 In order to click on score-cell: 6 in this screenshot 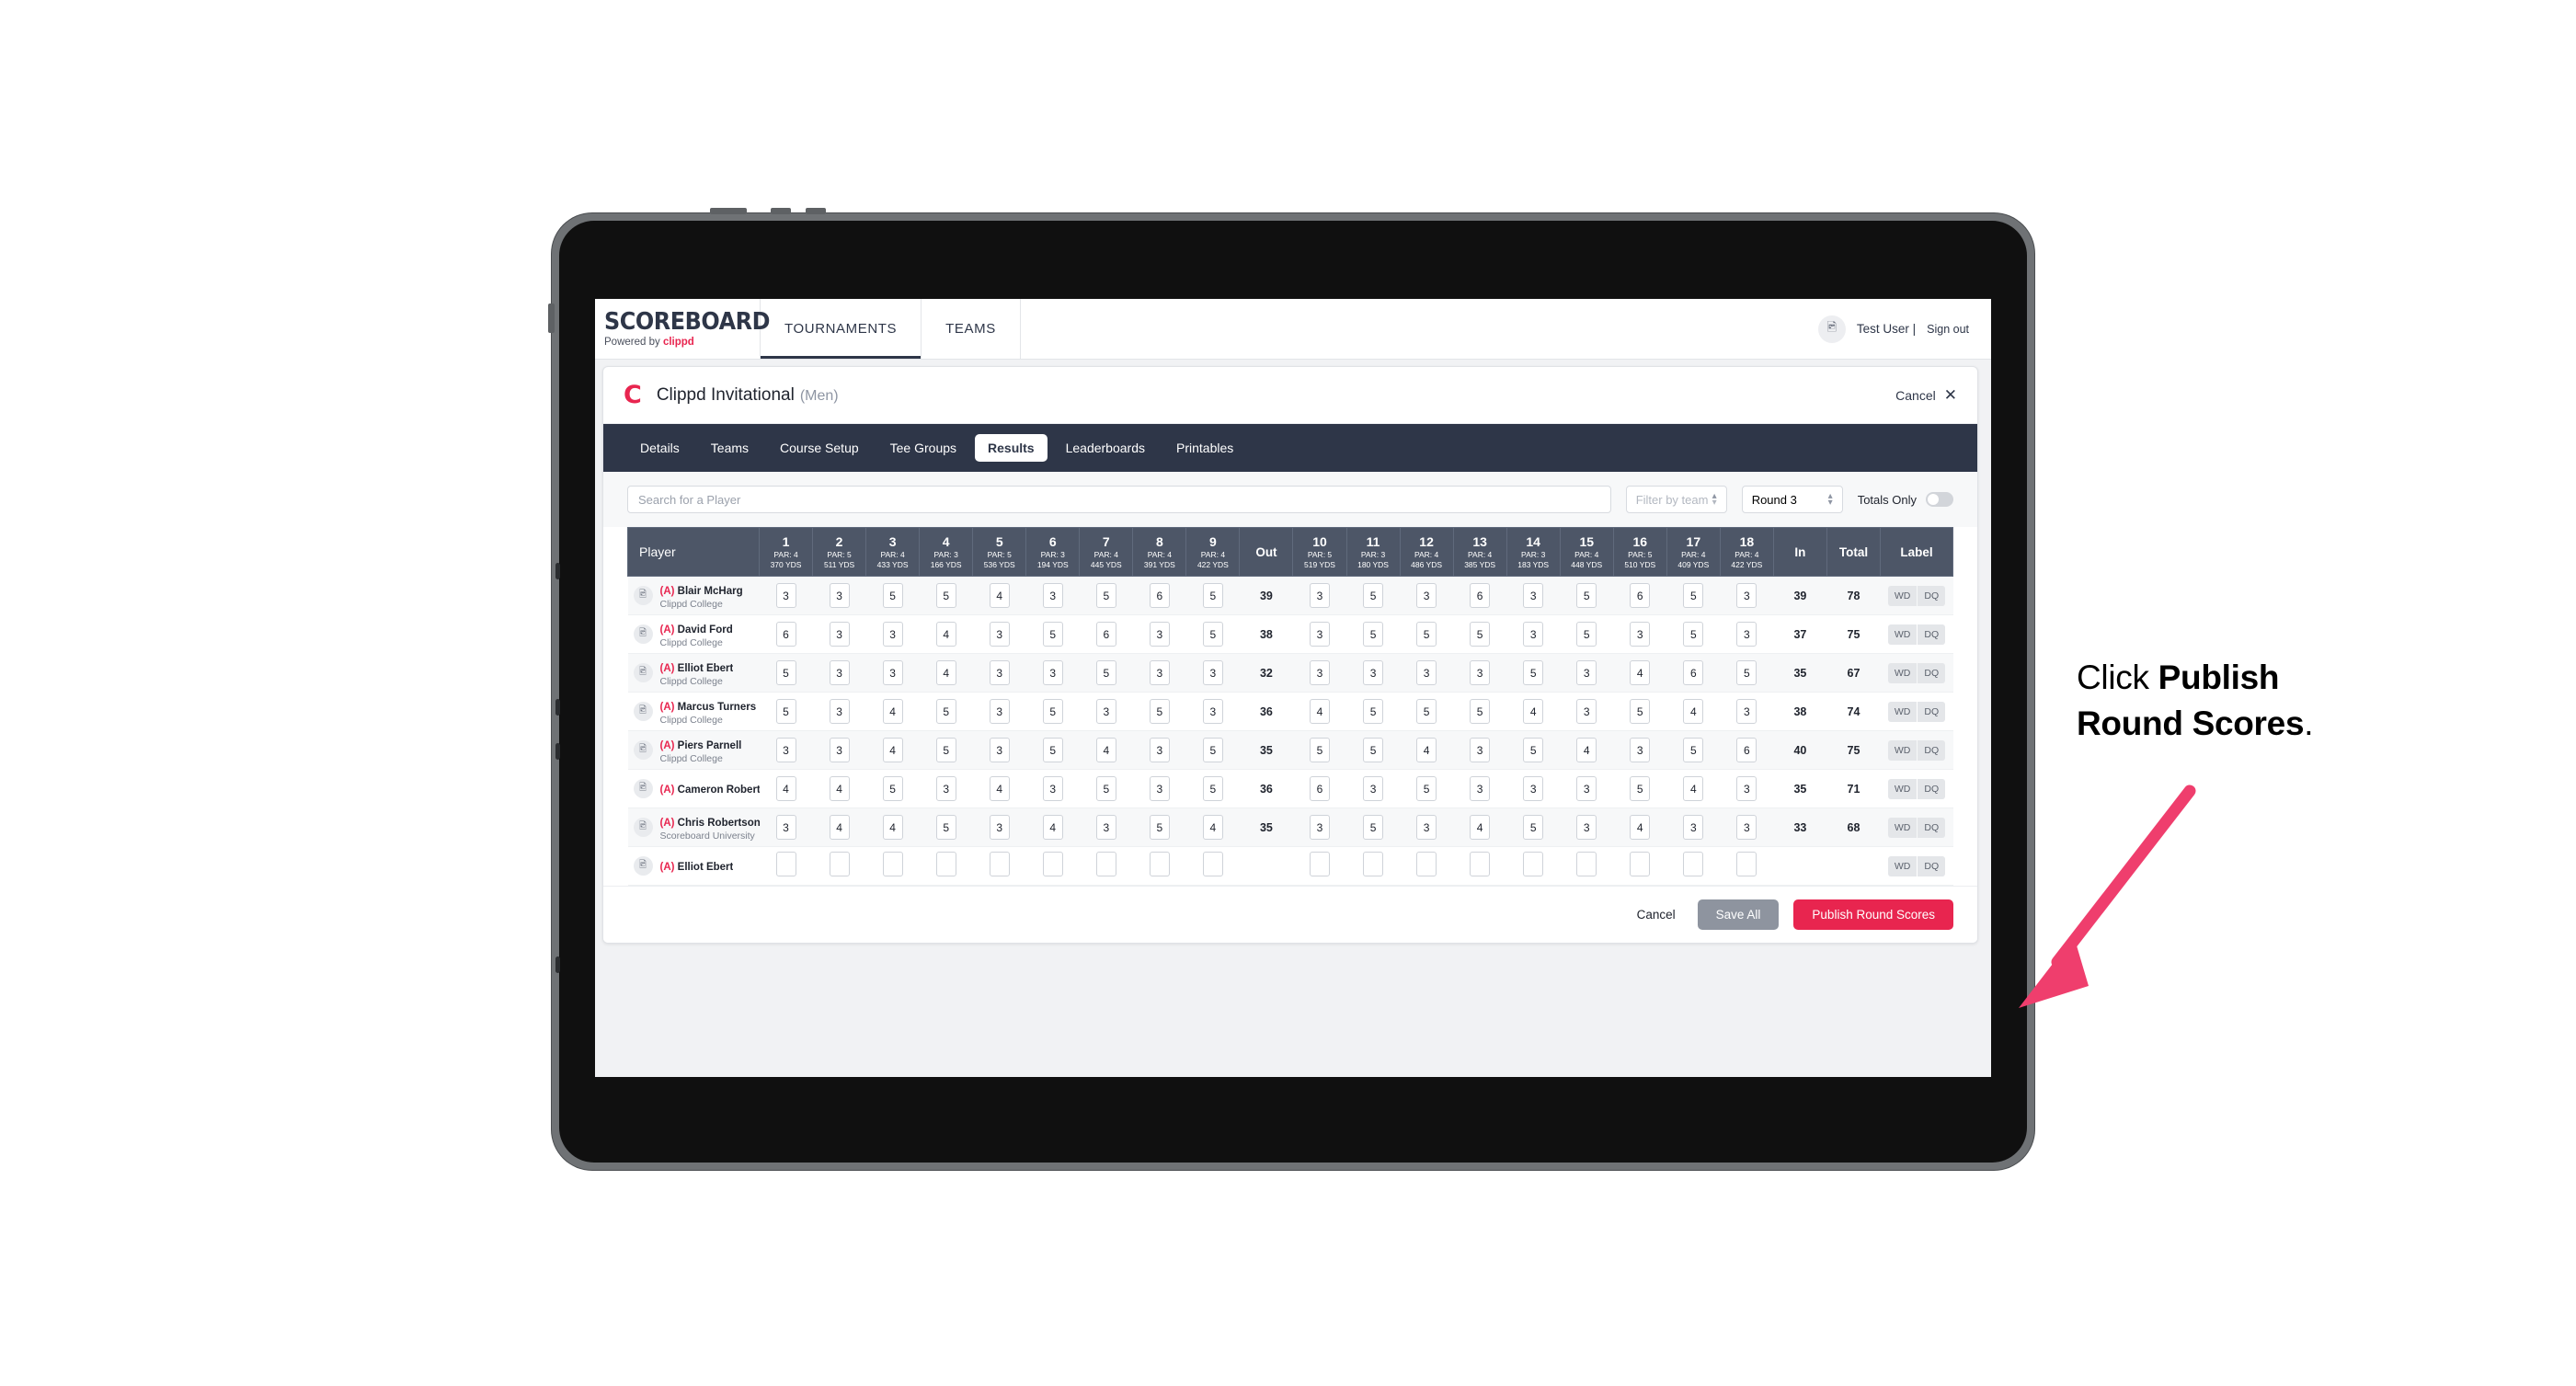, I will do `click(1480, 595)`.